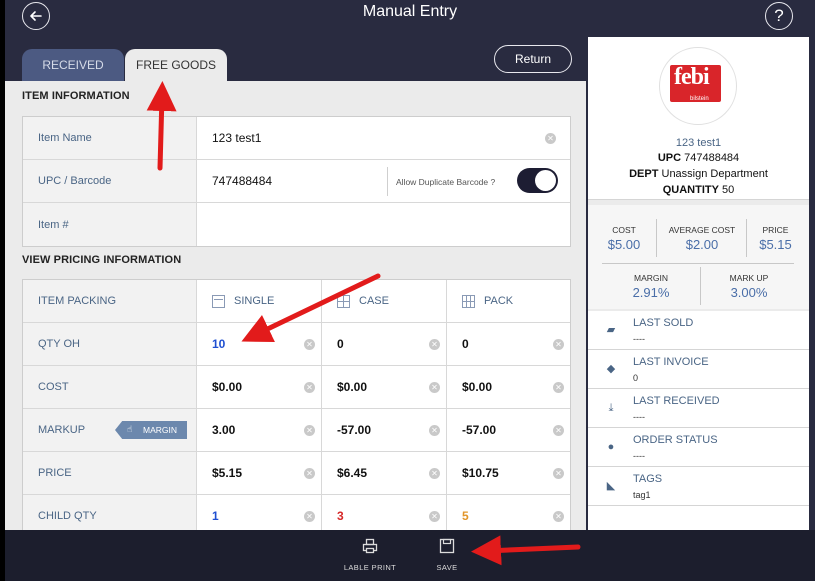 The image size is (815, 581). I want to click on margin-toggle-button: ☝ MARGIN, so click(151, 430).